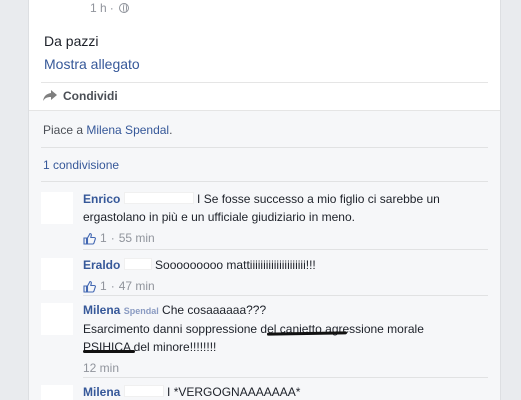  What do you see at coordinates (234, 392) in the screenshot?
I see `comment-text: I *VERGOGNAAAAAAA*` at bounding box center [234, 392].